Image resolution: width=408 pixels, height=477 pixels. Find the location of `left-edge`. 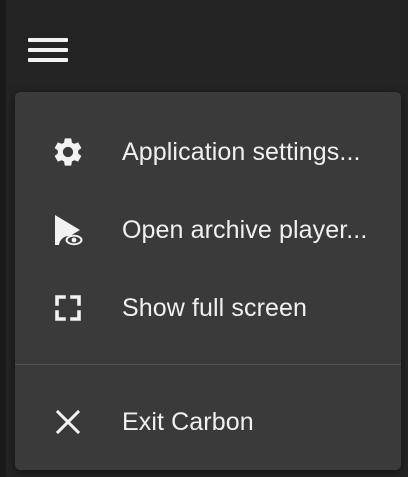

left-edge is located at coordinates (3, 238).